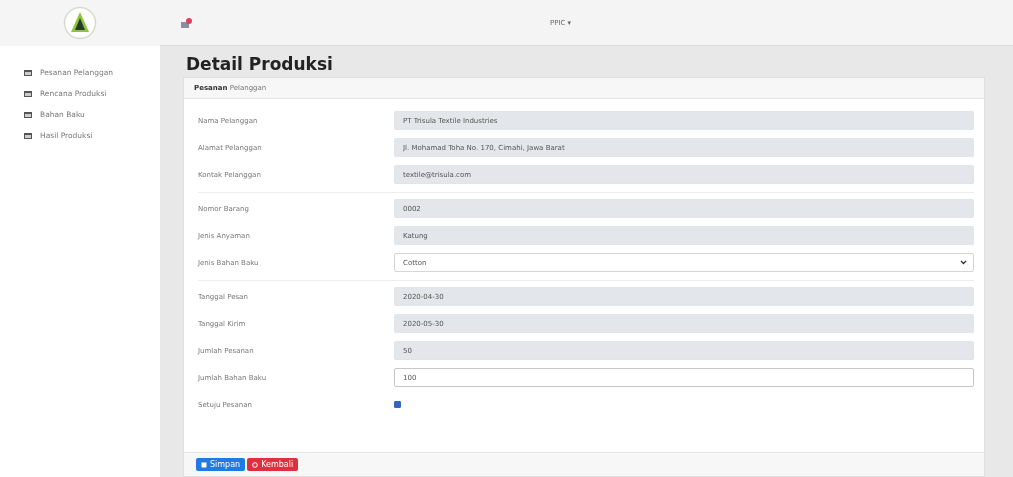 The width and height of the screenshot is (1013, 477). I want to click on circle-icon, so click(255, 464).